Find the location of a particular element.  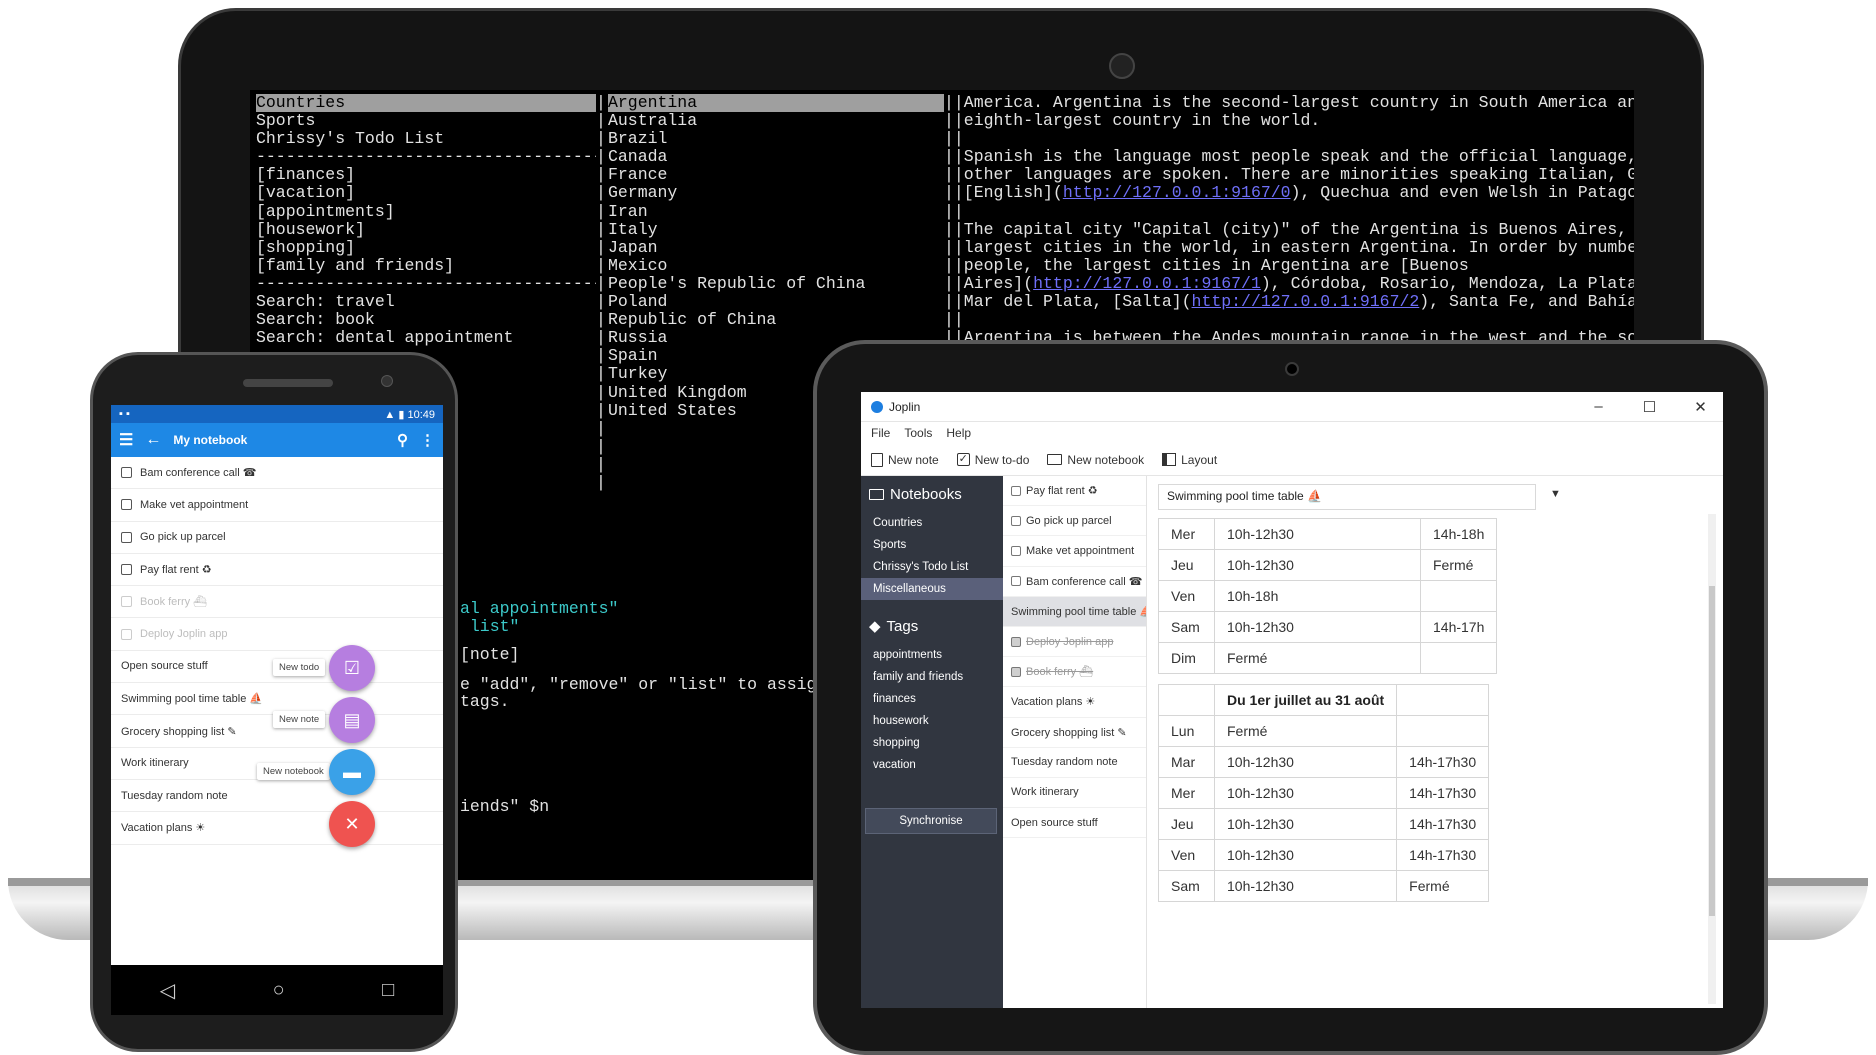

menu-help: Help is located at coordinates (958, 433).